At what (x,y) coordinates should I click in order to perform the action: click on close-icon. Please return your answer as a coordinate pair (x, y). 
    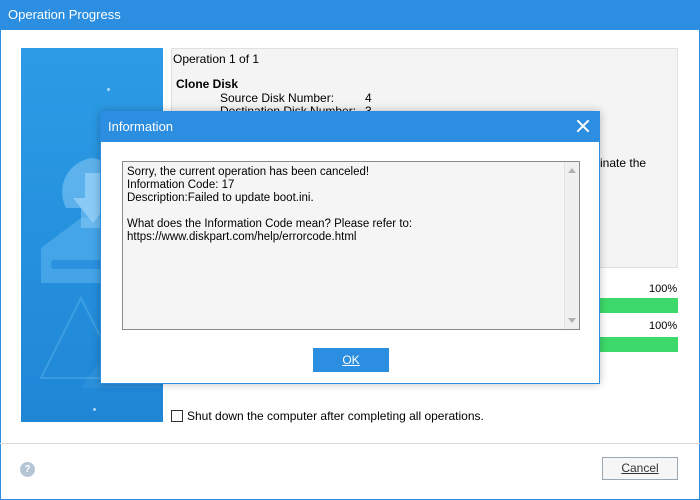
    Looking at the image, I should click on (583, 126).